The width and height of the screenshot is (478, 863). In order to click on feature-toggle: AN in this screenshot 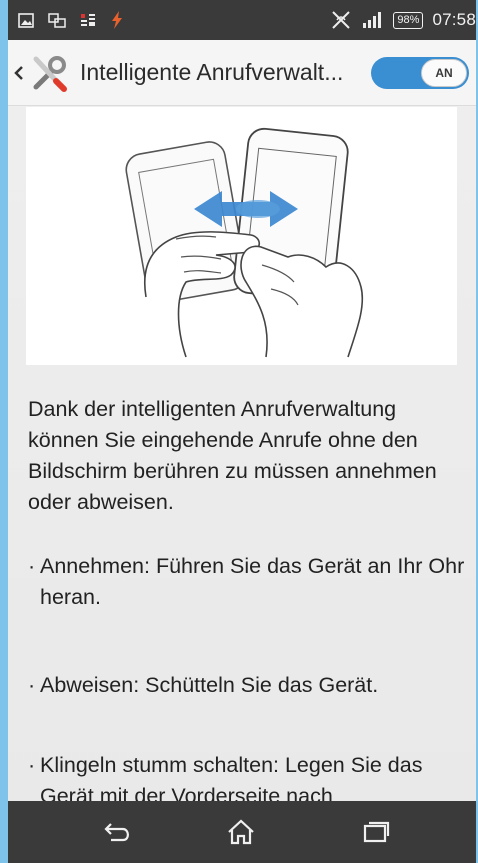, I will do `click(420, 73)`.